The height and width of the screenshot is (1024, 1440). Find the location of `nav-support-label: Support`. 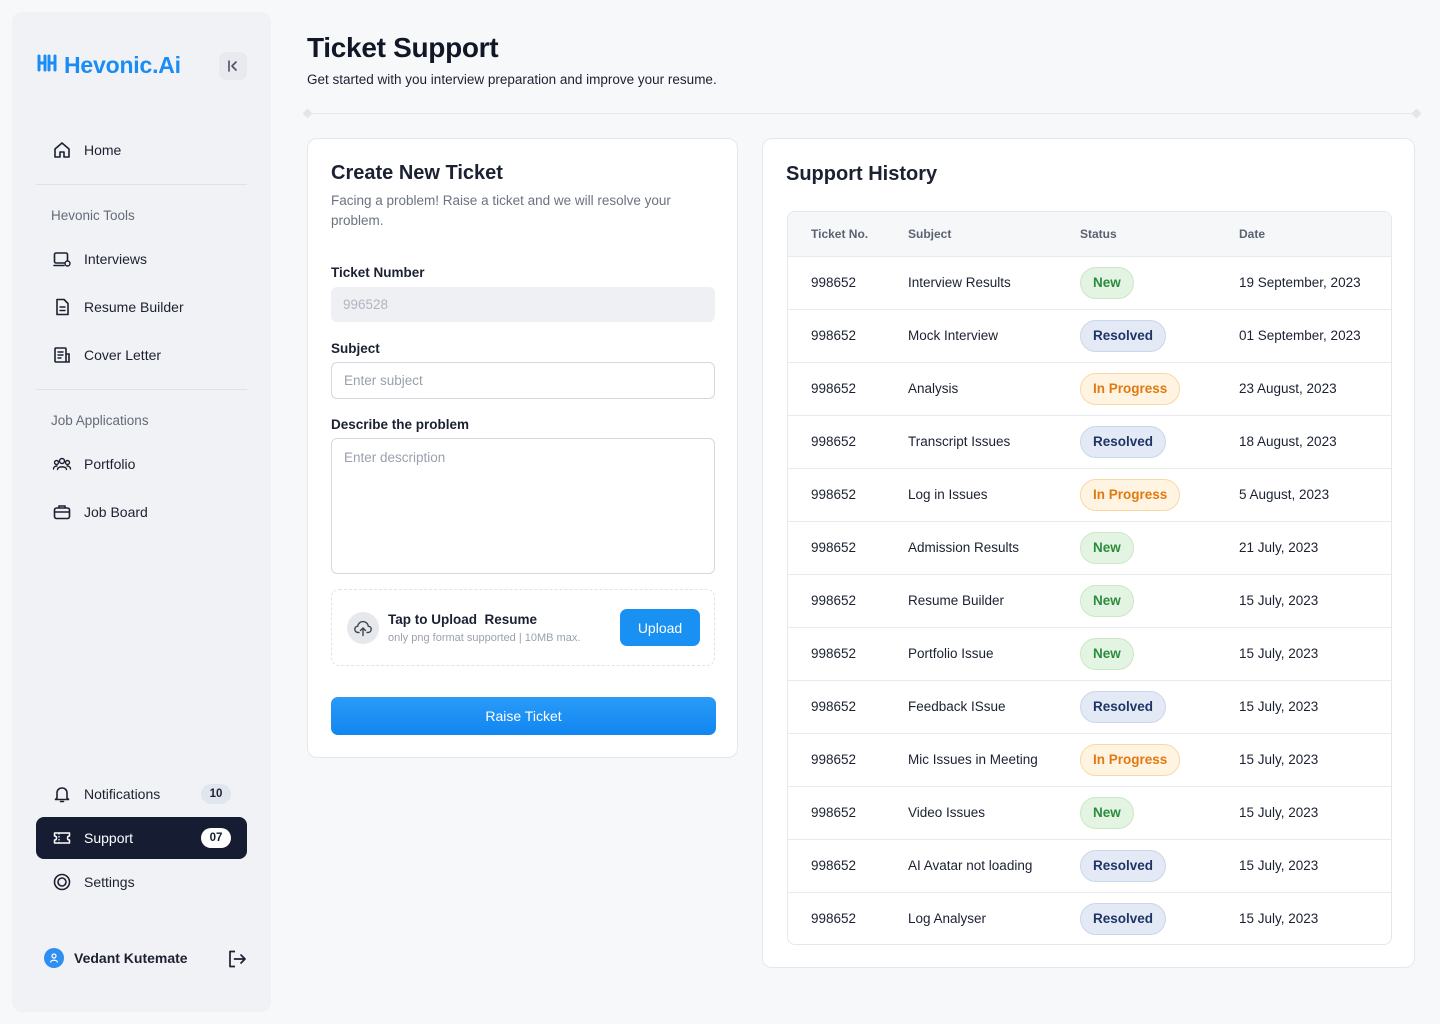

nav-support-label: Support is located at coordinates (109, 838).